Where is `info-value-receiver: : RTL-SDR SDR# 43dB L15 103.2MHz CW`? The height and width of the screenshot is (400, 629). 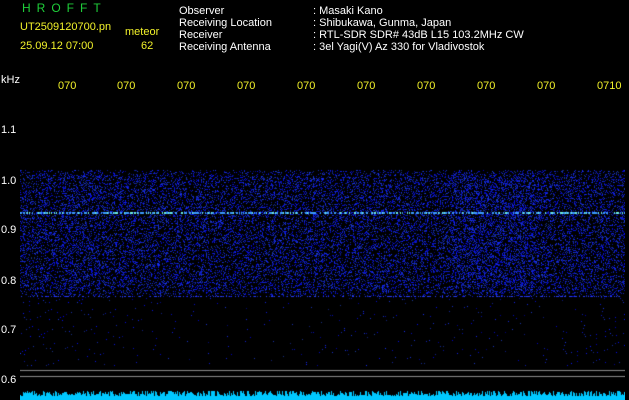 info-value-receiver: : RTL-SDR SDR# 43dB L15 103.2MHz CW is located at coordinates (418, 35).